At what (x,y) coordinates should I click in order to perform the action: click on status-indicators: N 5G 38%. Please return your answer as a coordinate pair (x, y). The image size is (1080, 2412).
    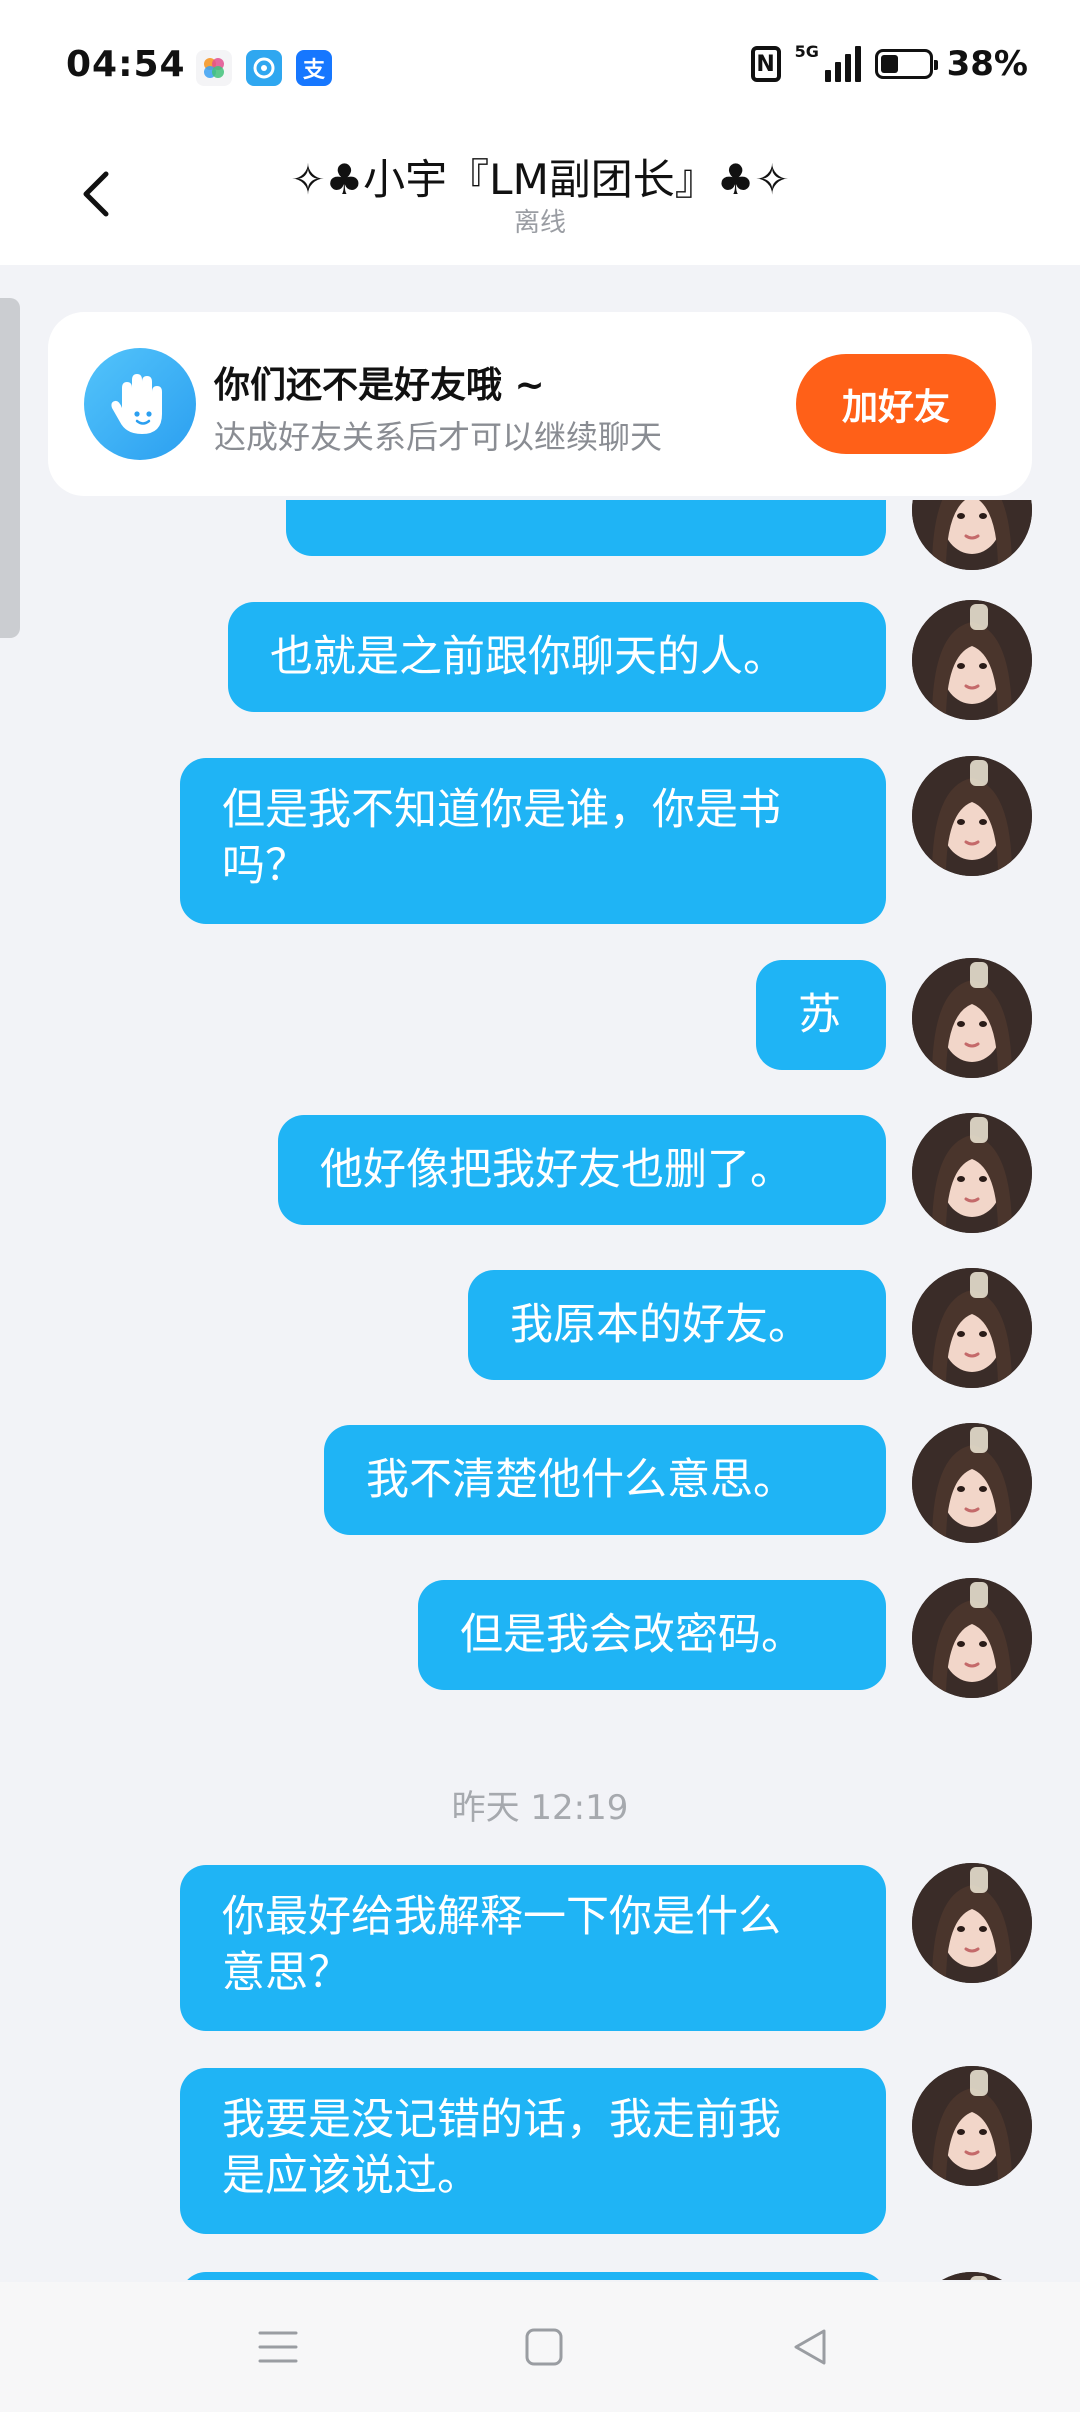
    Looking at the image, I should click on (889, 63).